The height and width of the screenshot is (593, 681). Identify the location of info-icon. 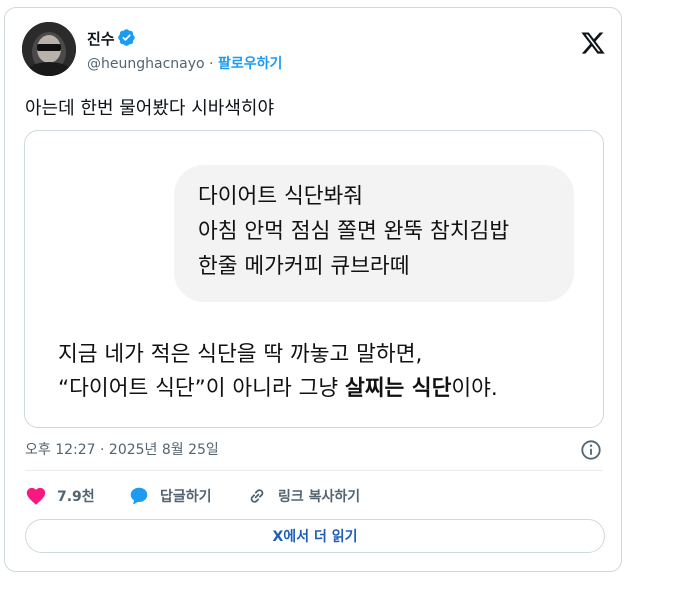
(591, 450).